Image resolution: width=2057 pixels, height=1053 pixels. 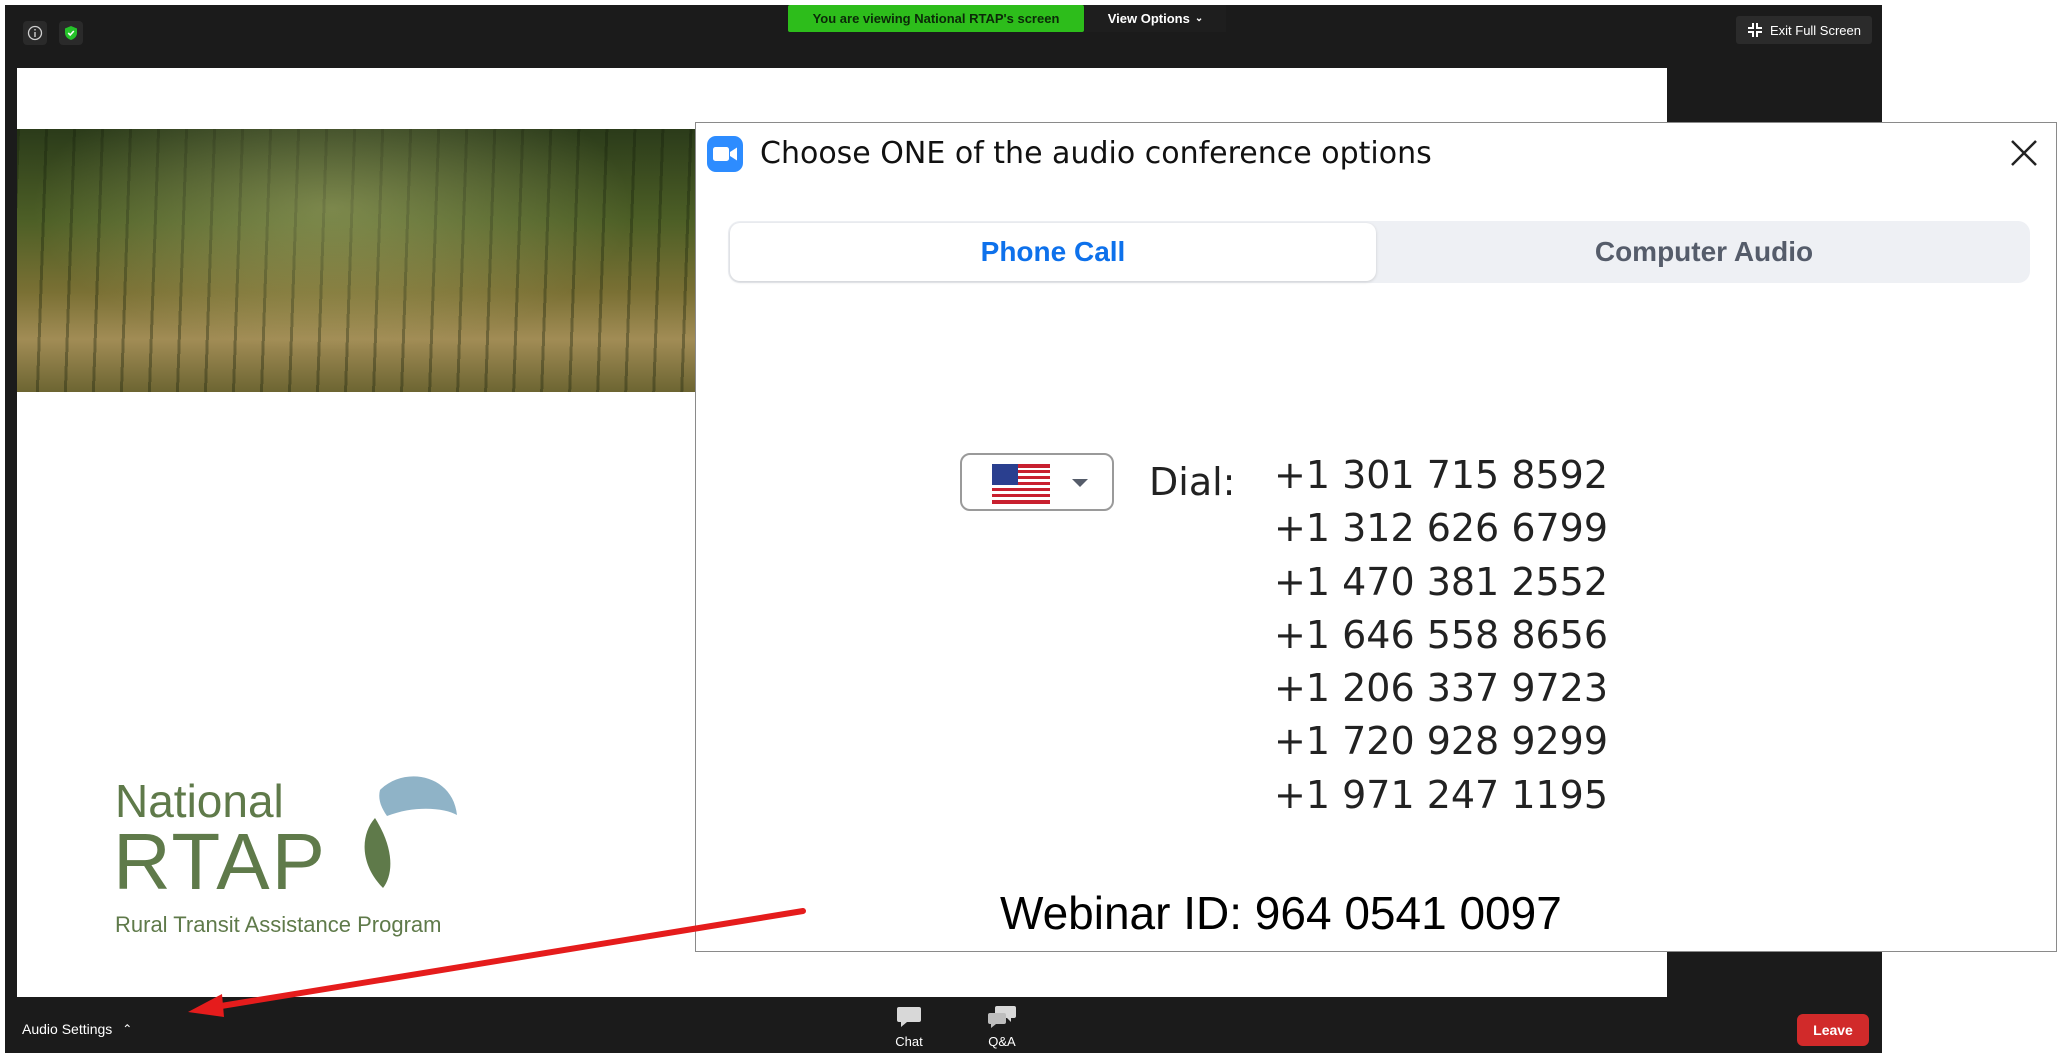 What do you see at coordinates (35, 33) in the screenshot?
I see `meeting-info-icon` at bounding box center [35, 33].